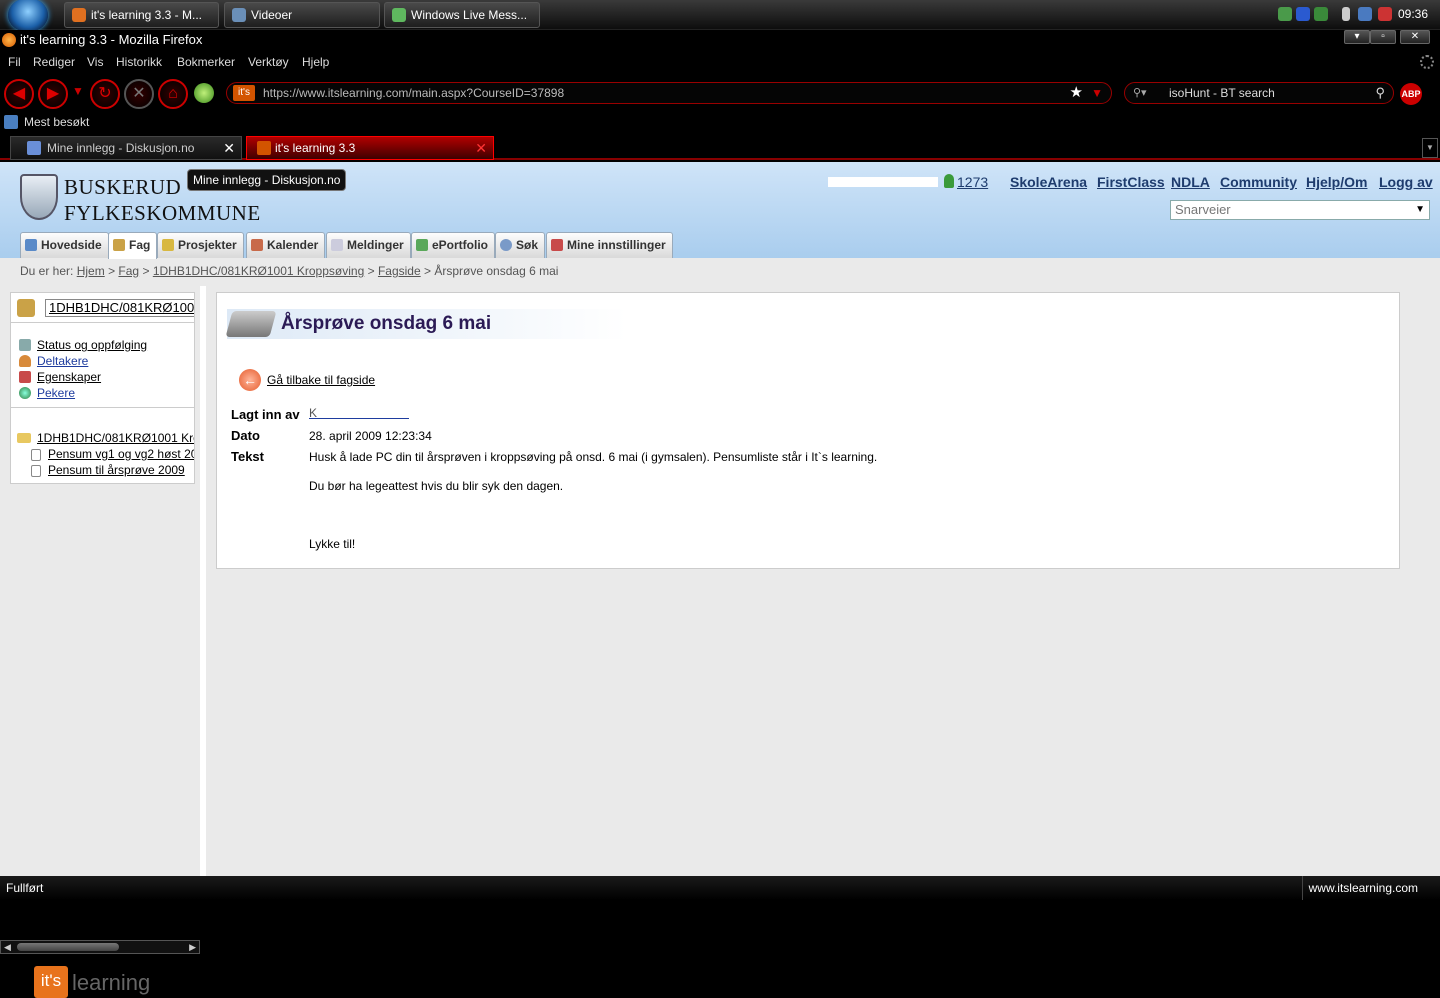 Image resolution: width=1440 pixels, height=998 pixels. Describe the element at coordinates (1430, 148) in the screenshot. I see `tab-list-dropdown-icon: ▼` at that location.